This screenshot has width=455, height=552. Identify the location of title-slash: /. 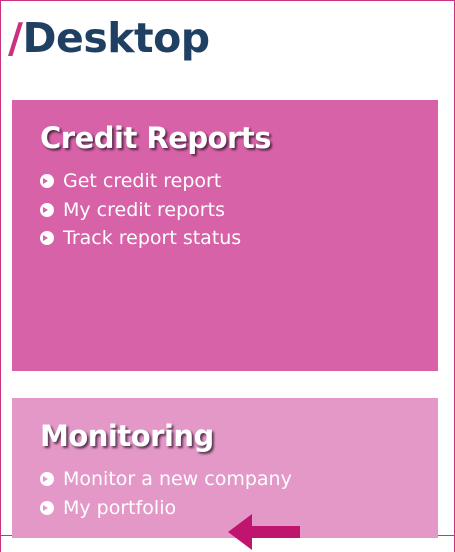
(15, 38).